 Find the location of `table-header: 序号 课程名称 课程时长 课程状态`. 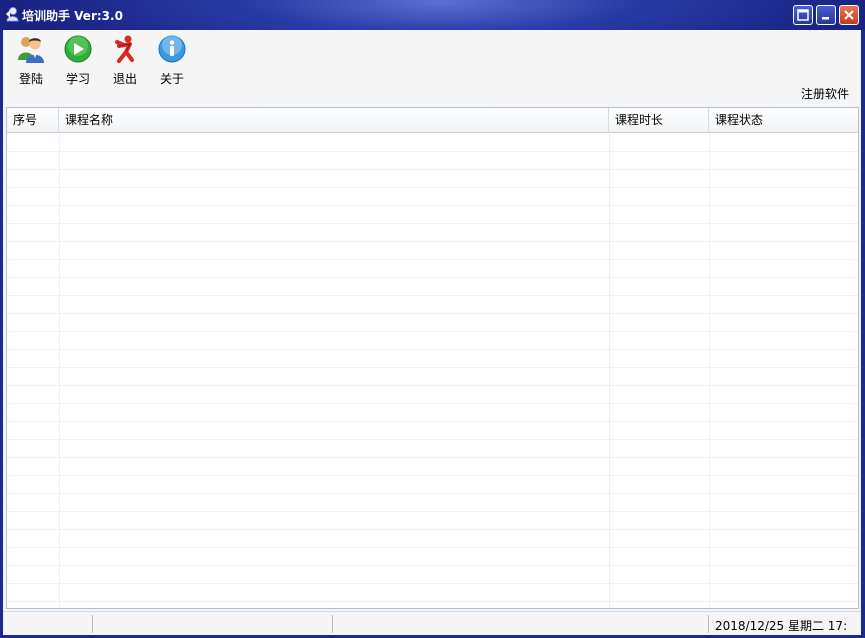

table-header: 序号 课程名称 课程时长 课程状态 is located at coordinates (432, 120).